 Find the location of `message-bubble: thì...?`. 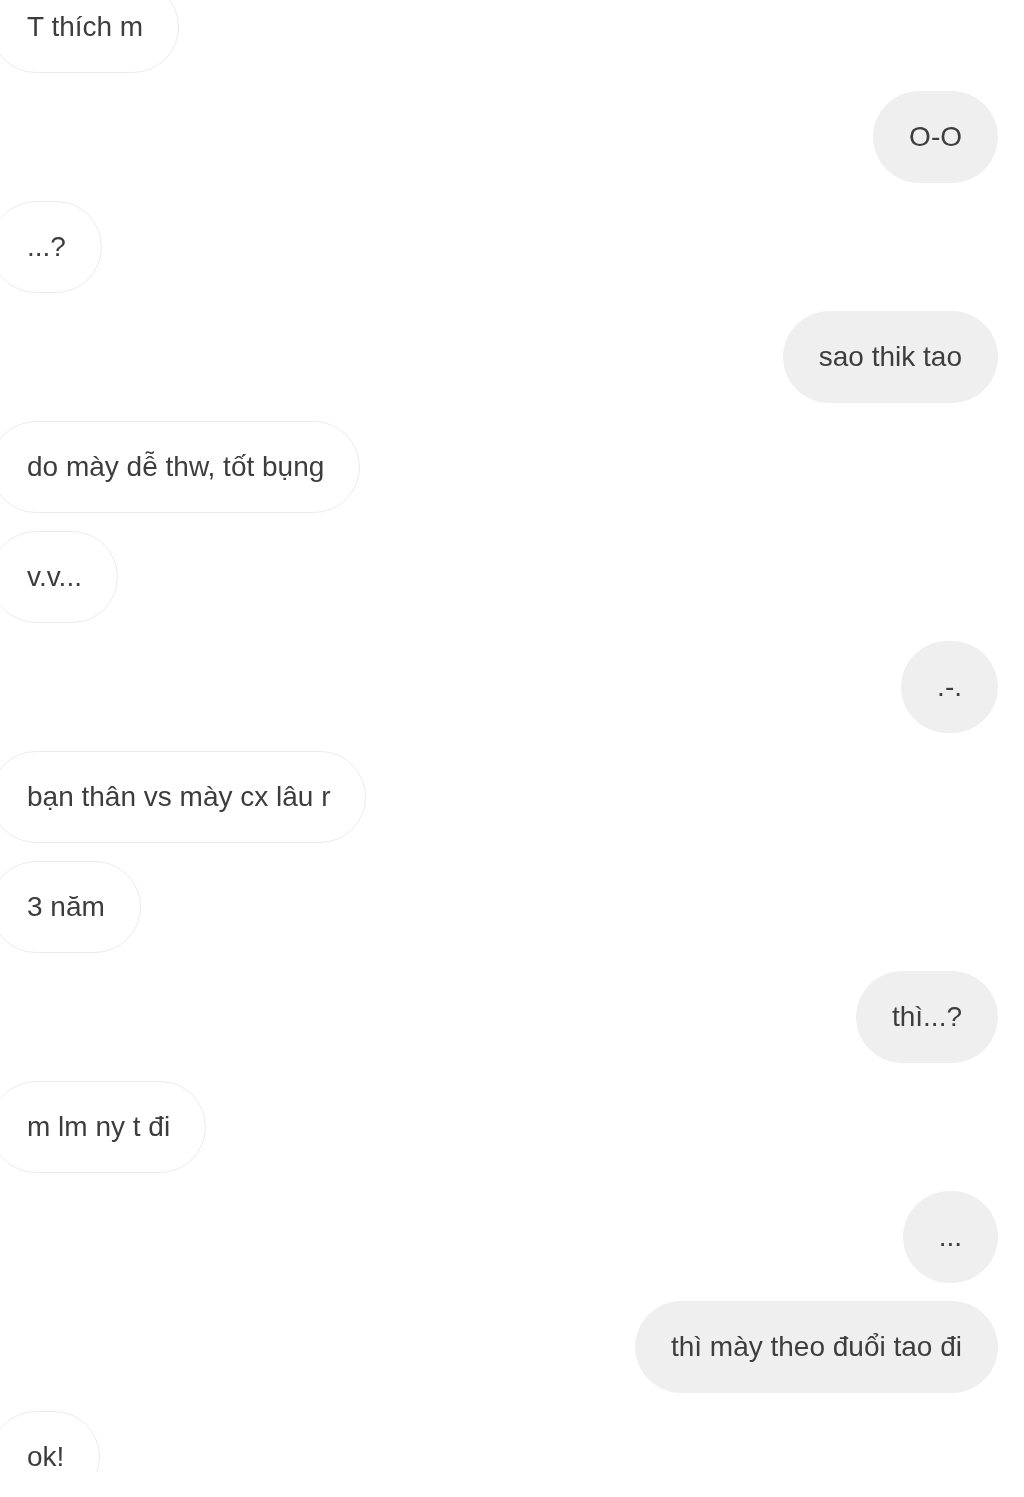

message-bubble: thì...? is located at coordinates (926, 1017).